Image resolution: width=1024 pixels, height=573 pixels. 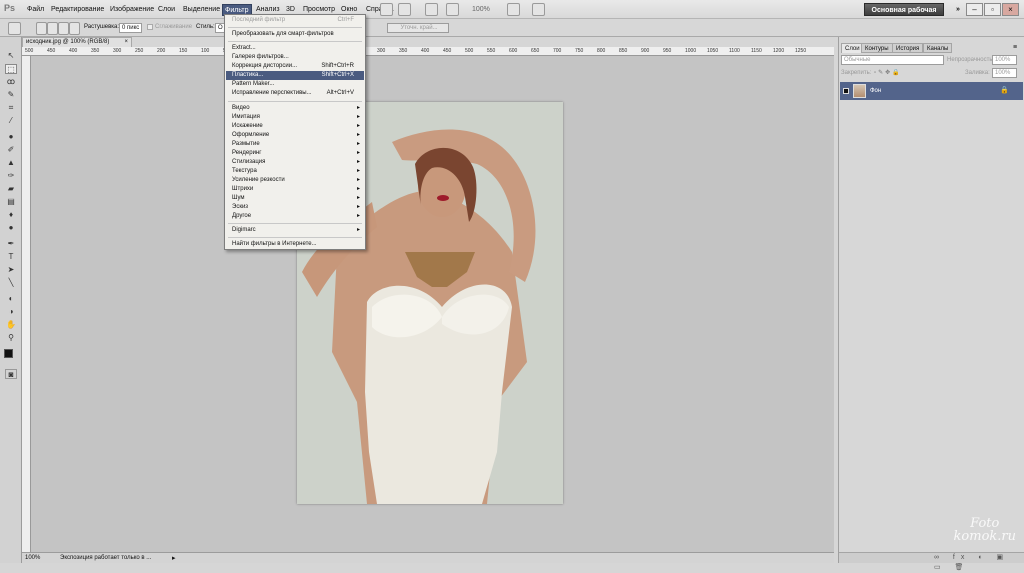 What do you see at coordinates (404, 9) in the screenshot?
I see `mini-bridge-icon` at bounding box center [404, 9].